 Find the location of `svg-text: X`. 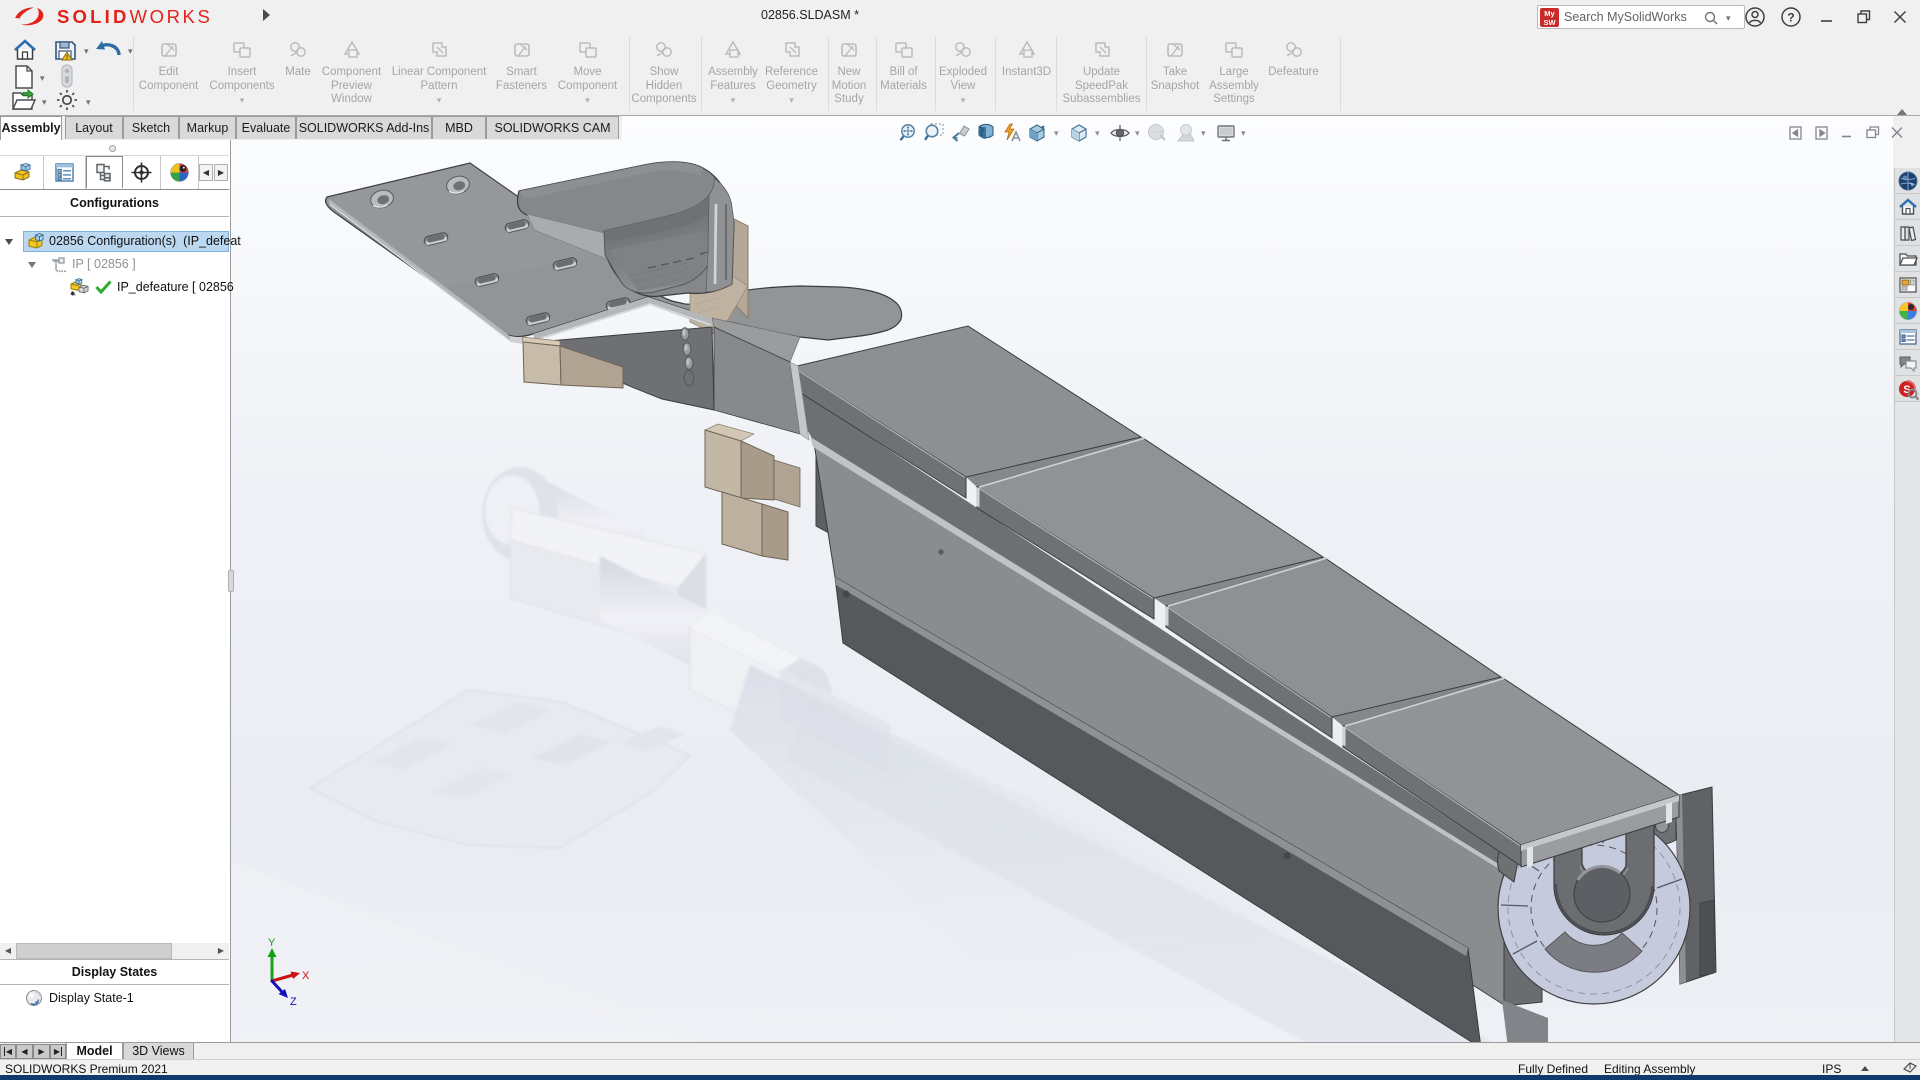

svg-text: X is located at coordinates (306, 976).